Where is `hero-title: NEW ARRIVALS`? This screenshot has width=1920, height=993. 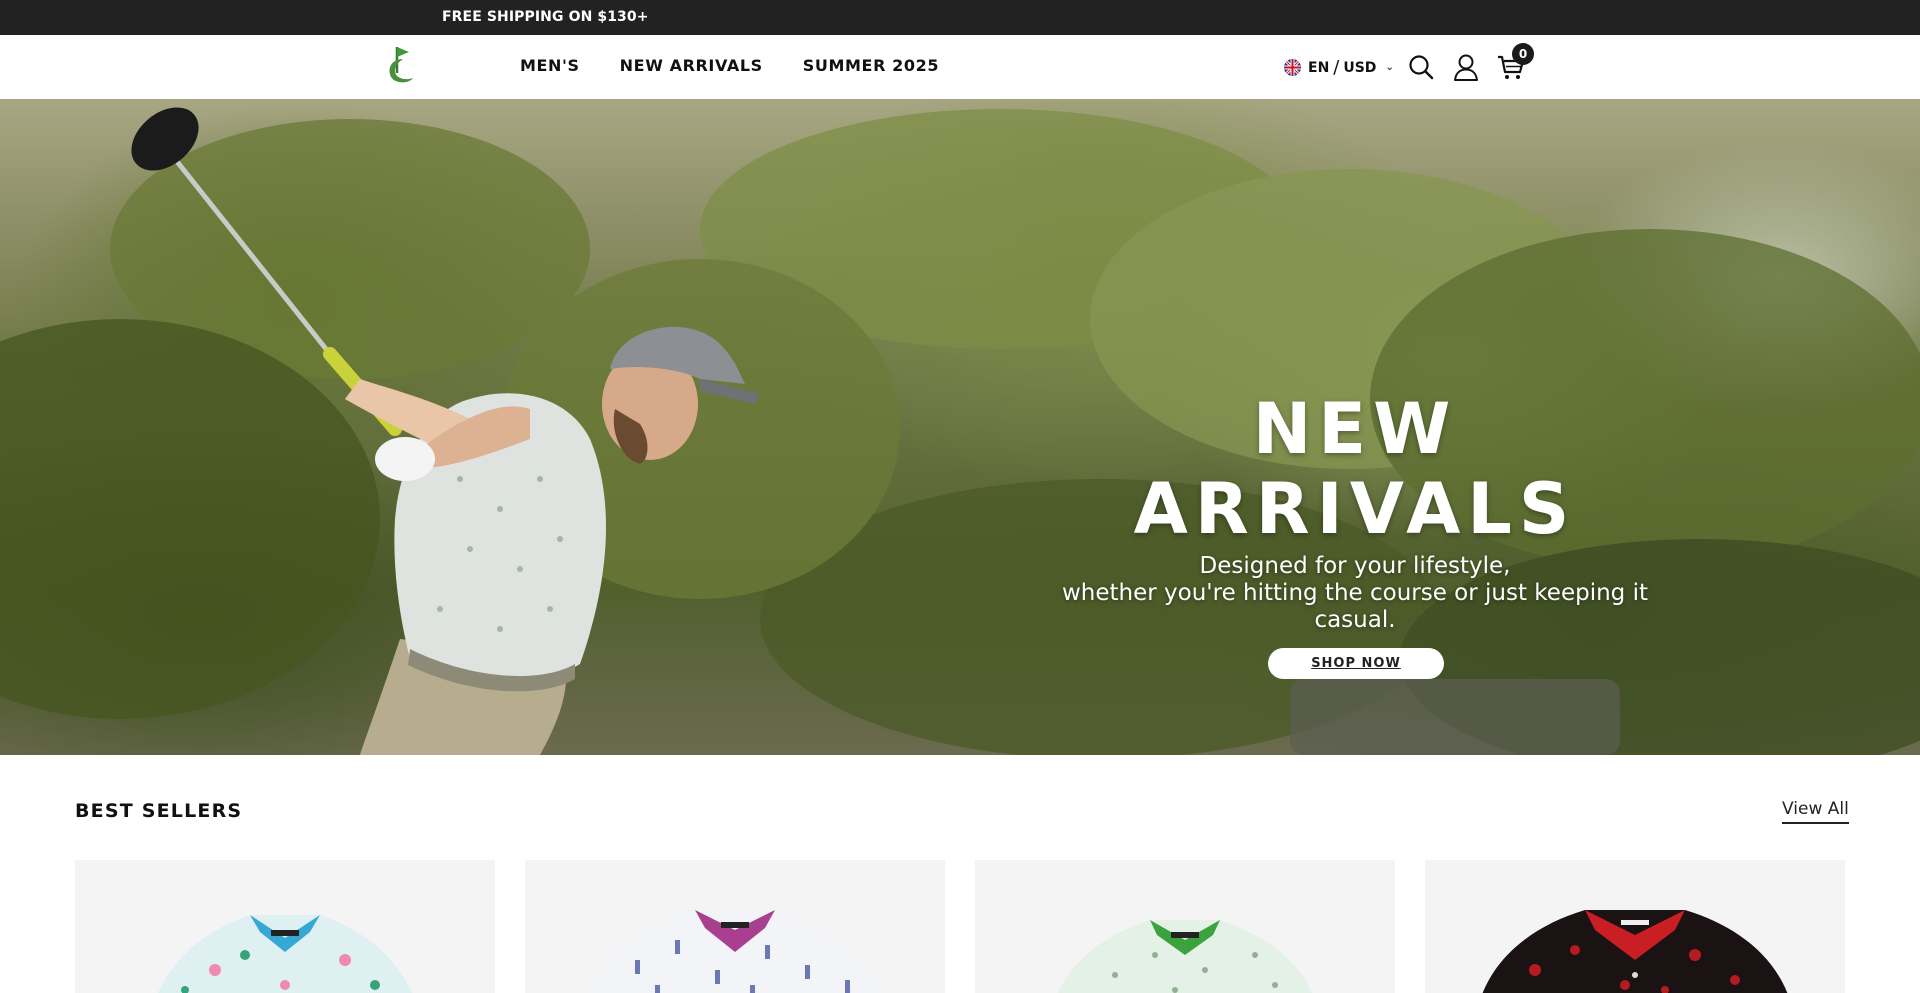
hero-title: NEW ARRIVALS is located at coordinates (1355, 469).